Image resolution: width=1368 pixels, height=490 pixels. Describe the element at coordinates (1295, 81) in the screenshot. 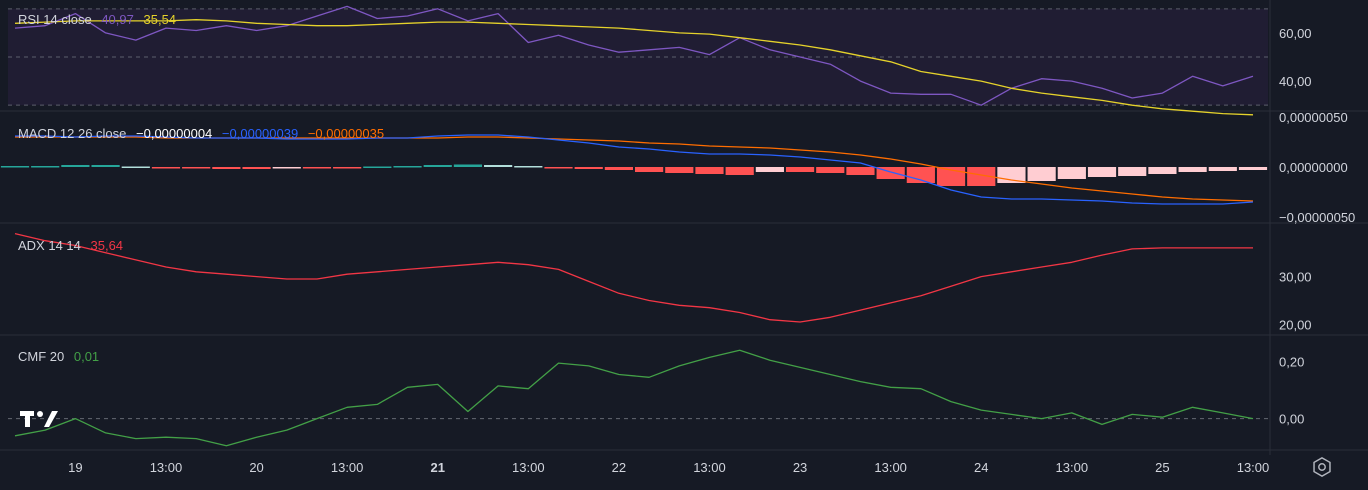

I see `rsi-tick-label: 40,00` at that location.